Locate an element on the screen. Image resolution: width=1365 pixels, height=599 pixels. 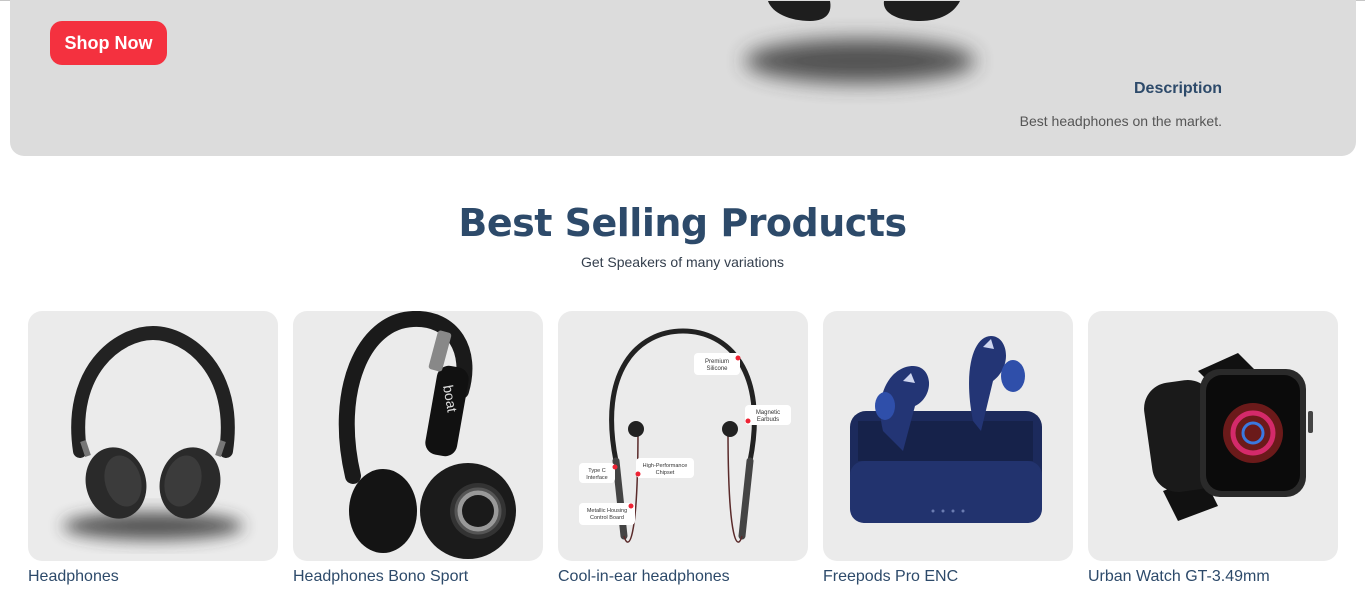
section-title: Best Selling Products is located at coordinates (682, 223).